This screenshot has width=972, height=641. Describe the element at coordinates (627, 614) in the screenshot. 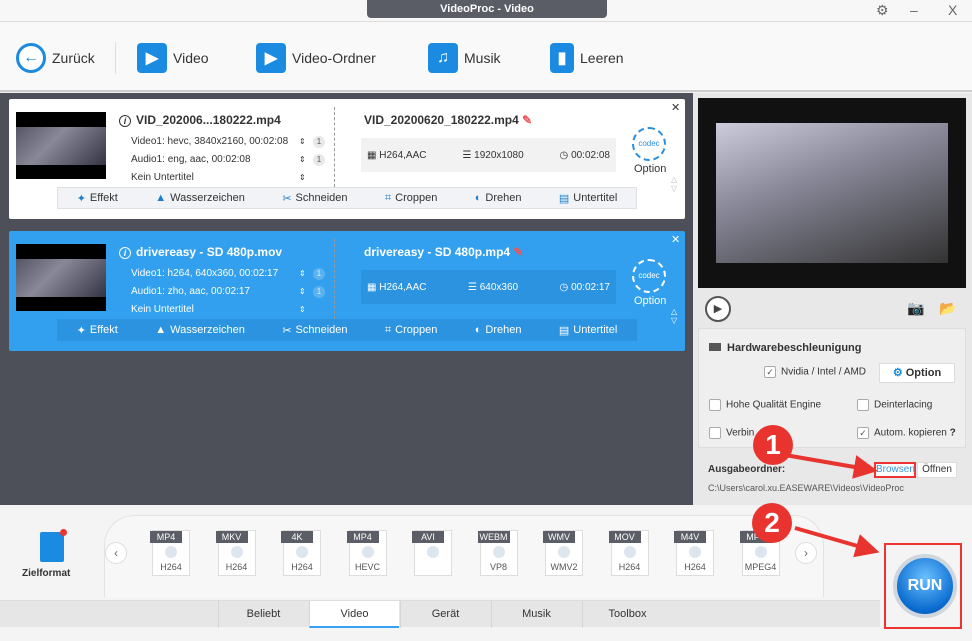

I see `tab-toolbox: Toolbox` at that location.